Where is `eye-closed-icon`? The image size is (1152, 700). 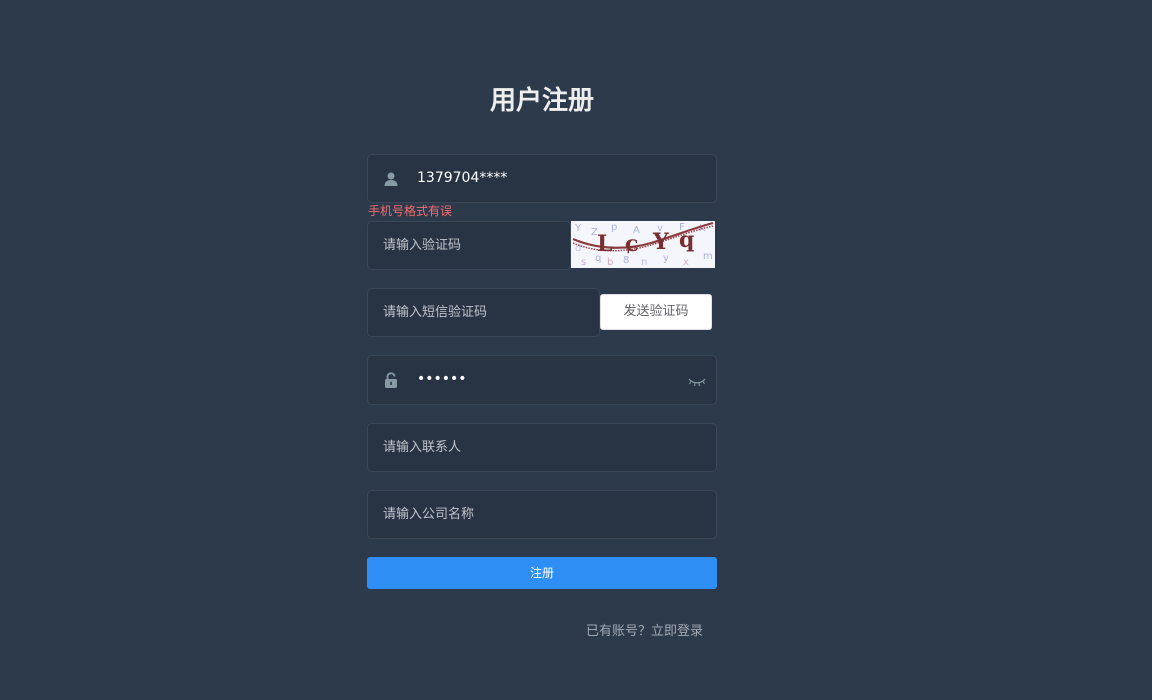
eye-closed-icon is located at coordinates (697, 380).